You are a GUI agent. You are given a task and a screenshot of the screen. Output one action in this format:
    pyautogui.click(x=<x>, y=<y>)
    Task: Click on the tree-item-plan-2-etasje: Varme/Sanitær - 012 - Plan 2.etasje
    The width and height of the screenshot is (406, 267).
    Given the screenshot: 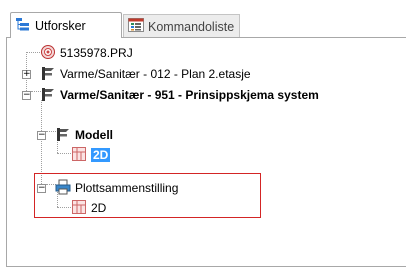 What is the action you would take?
    pyautogui.click(x=145, y=74)
    